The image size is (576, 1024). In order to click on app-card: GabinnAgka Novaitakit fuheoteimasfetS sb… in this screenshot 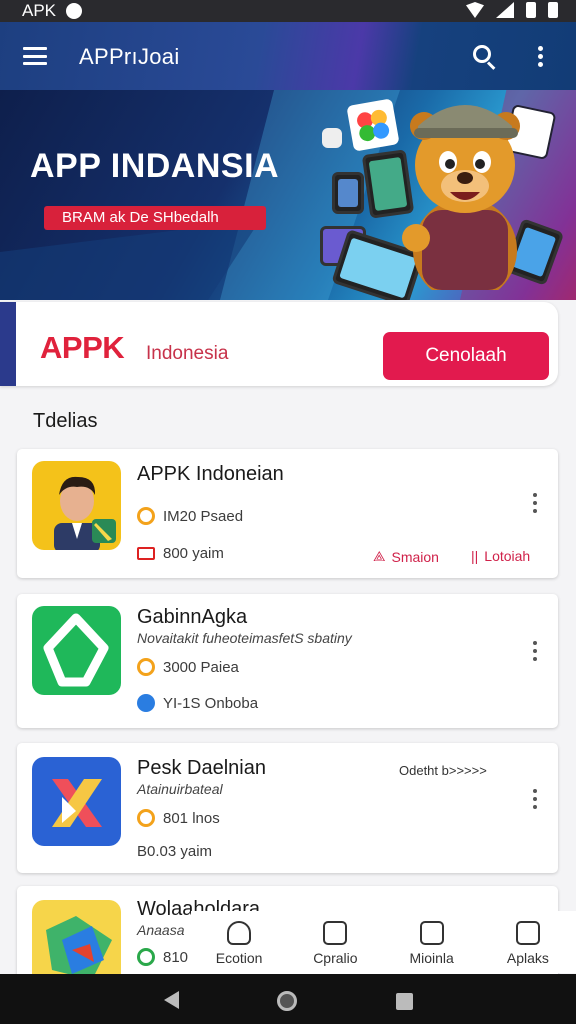, I will do `click(287, 661)`.